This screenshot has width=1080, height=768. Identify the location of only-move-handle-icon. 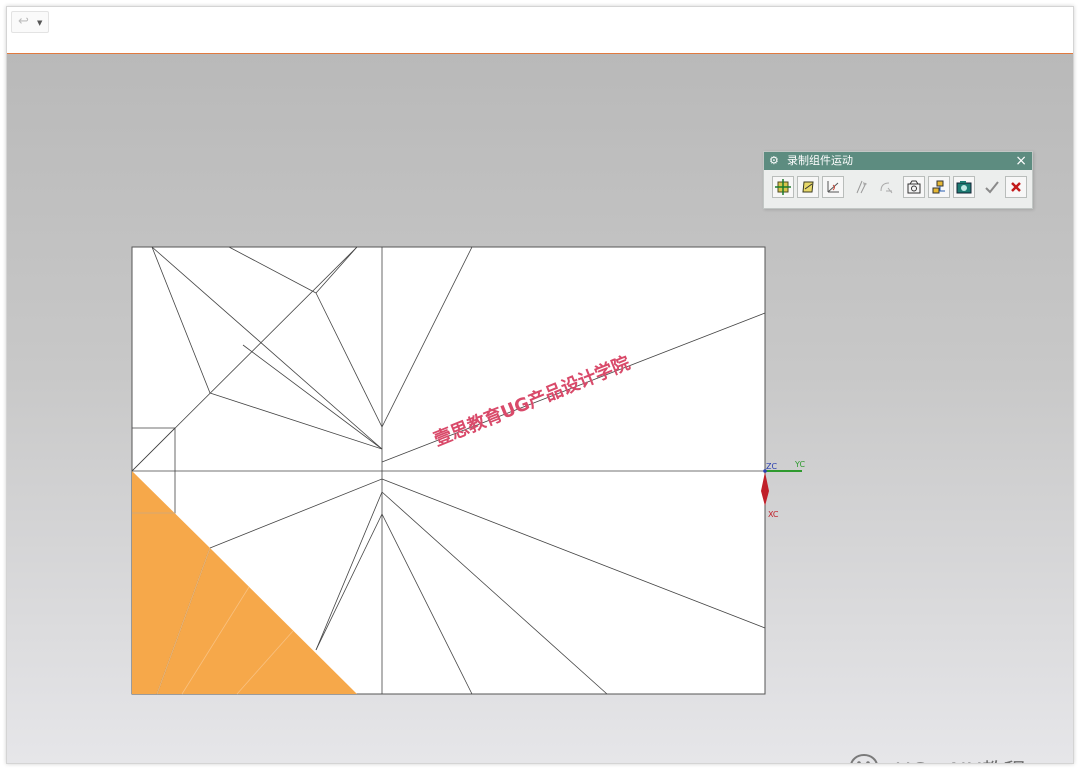
(833, 187).